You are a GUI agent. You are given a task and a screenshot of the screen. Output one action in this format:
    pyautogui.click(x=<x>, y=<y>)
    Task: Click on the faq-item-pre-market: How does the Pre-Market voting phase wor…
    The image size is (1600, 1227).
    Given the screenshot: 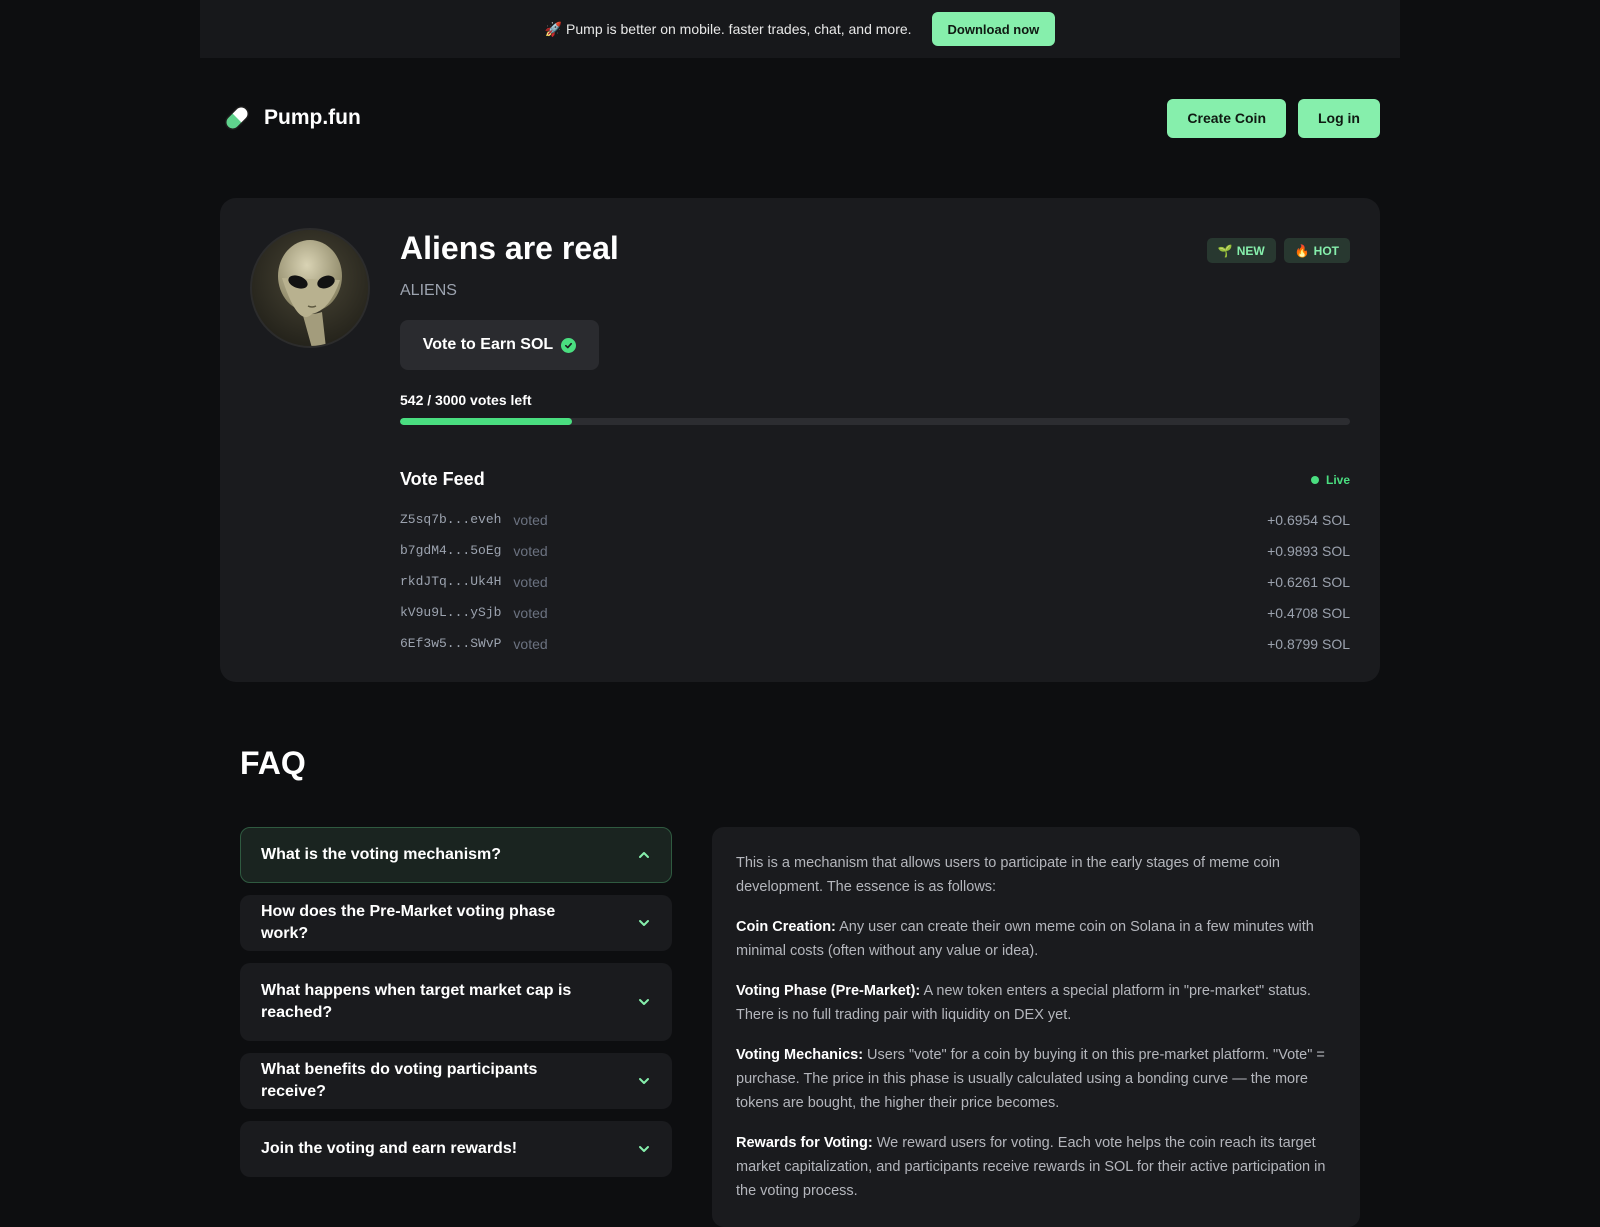 What is the action you would take?
    pyautogui.click(x=456, y=923)
    